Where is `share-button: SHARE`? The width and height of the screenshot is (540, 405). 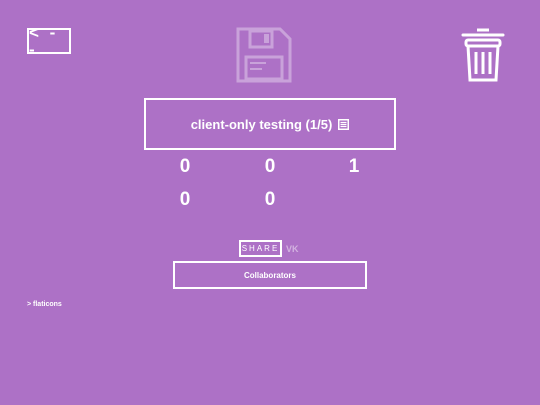
share-button: SHARE is located at coordinates (260, 248).